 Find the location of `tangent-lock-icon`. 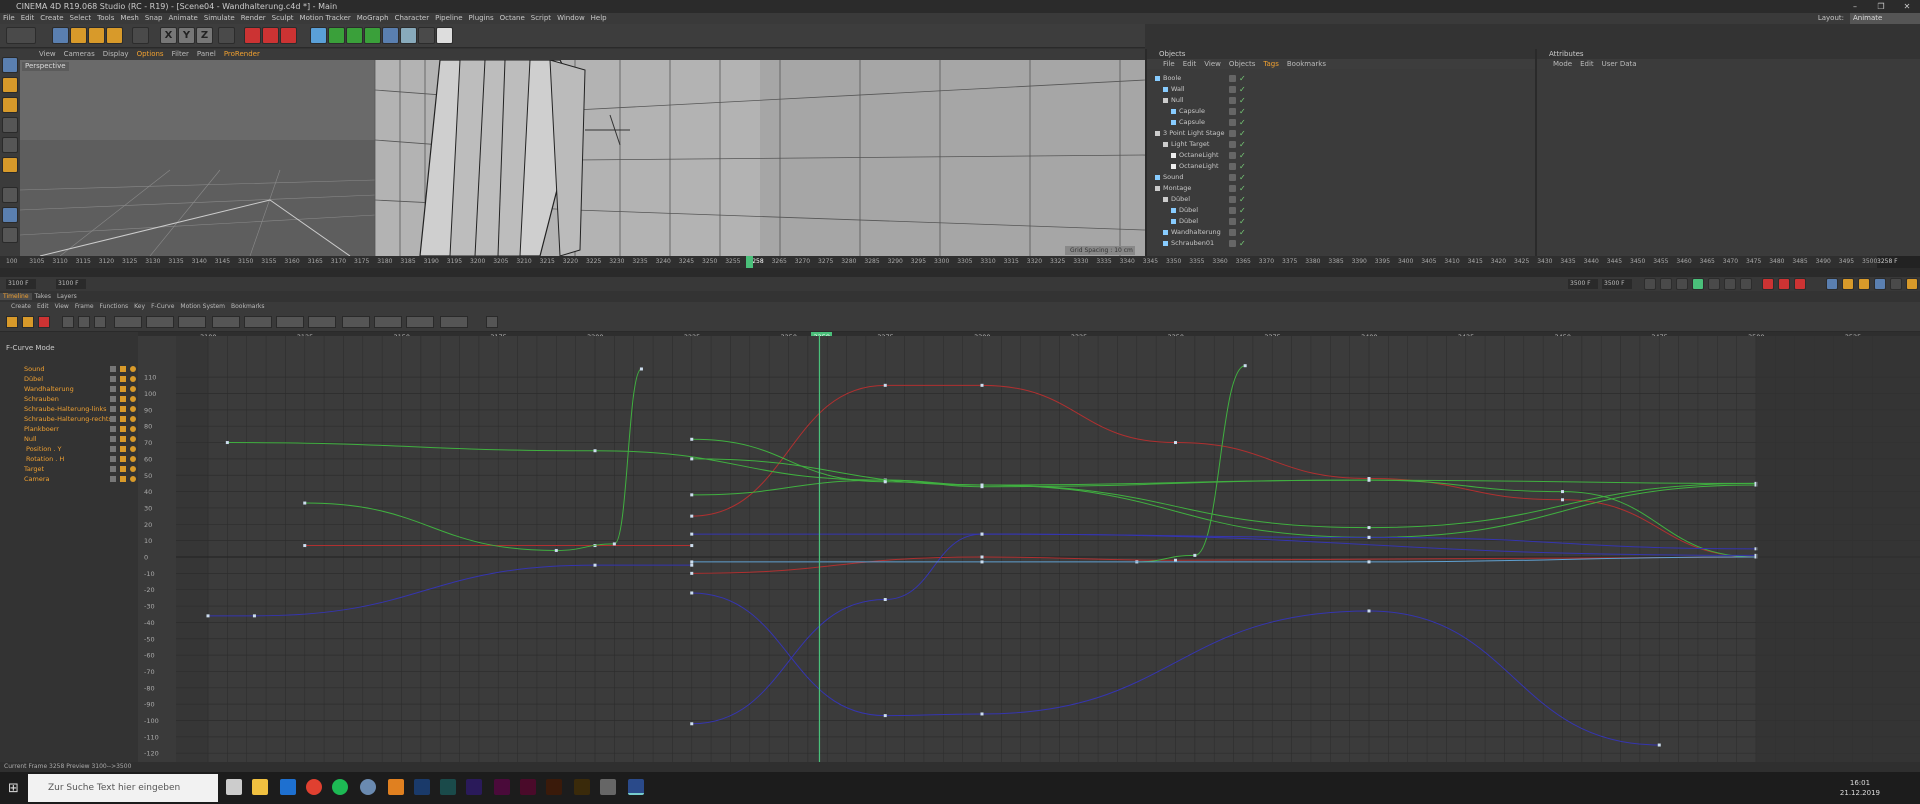

tangent-lock-icon is located at coordinates (322, 322).